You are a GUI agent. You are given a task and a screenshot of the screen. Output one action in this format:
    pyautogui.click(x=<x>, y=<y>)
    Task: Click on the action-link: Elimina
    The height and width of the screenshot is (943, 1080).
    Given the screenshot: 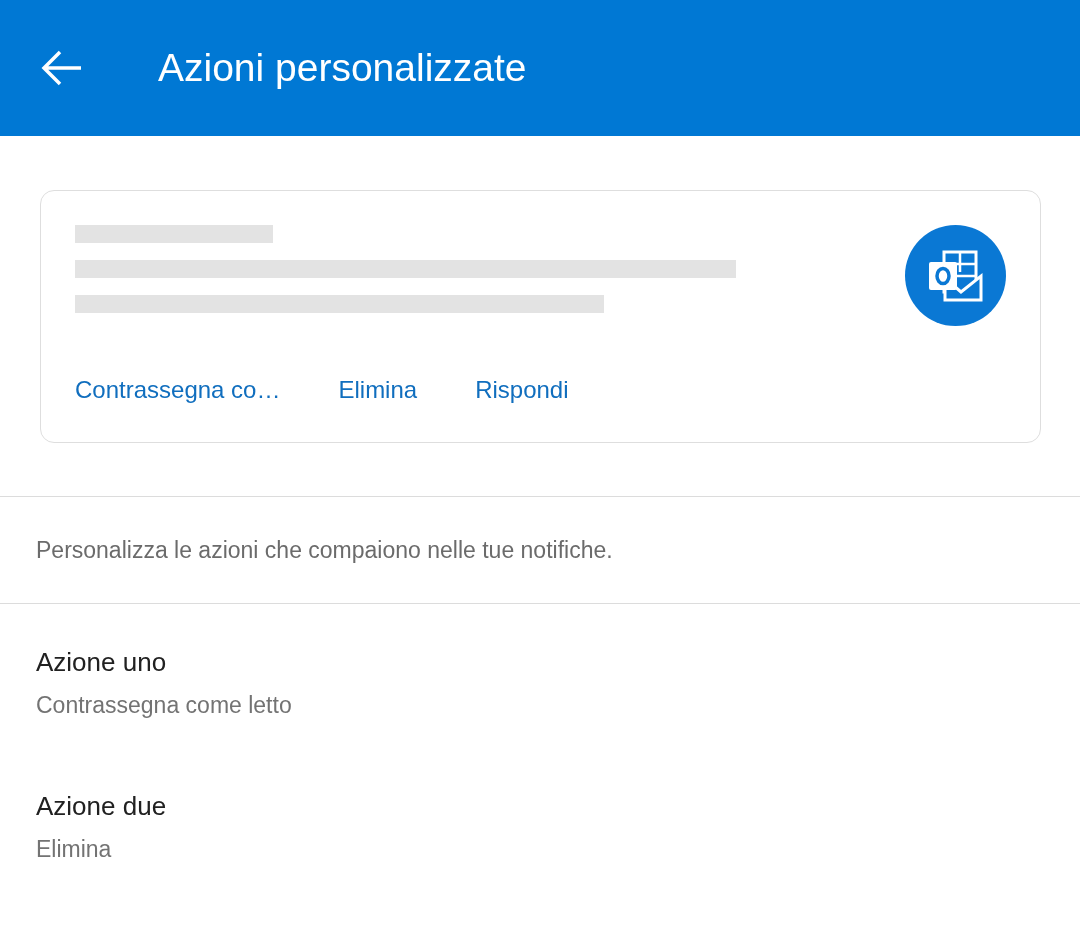 What is the action you would take?
    pyautogui.click(x=378, y=390)
    